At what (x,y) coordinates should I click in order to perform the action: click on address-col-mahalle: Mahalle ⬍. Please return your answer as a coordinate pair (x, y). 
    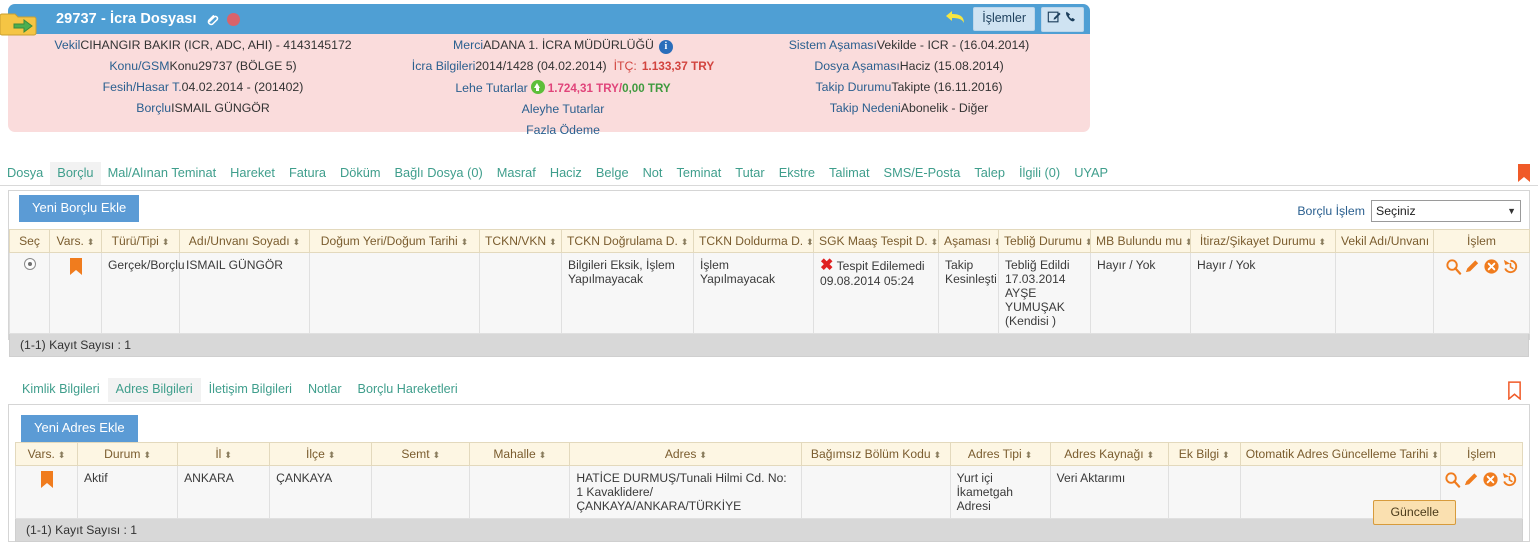
    Looking at the image, I should click on (520, 454).